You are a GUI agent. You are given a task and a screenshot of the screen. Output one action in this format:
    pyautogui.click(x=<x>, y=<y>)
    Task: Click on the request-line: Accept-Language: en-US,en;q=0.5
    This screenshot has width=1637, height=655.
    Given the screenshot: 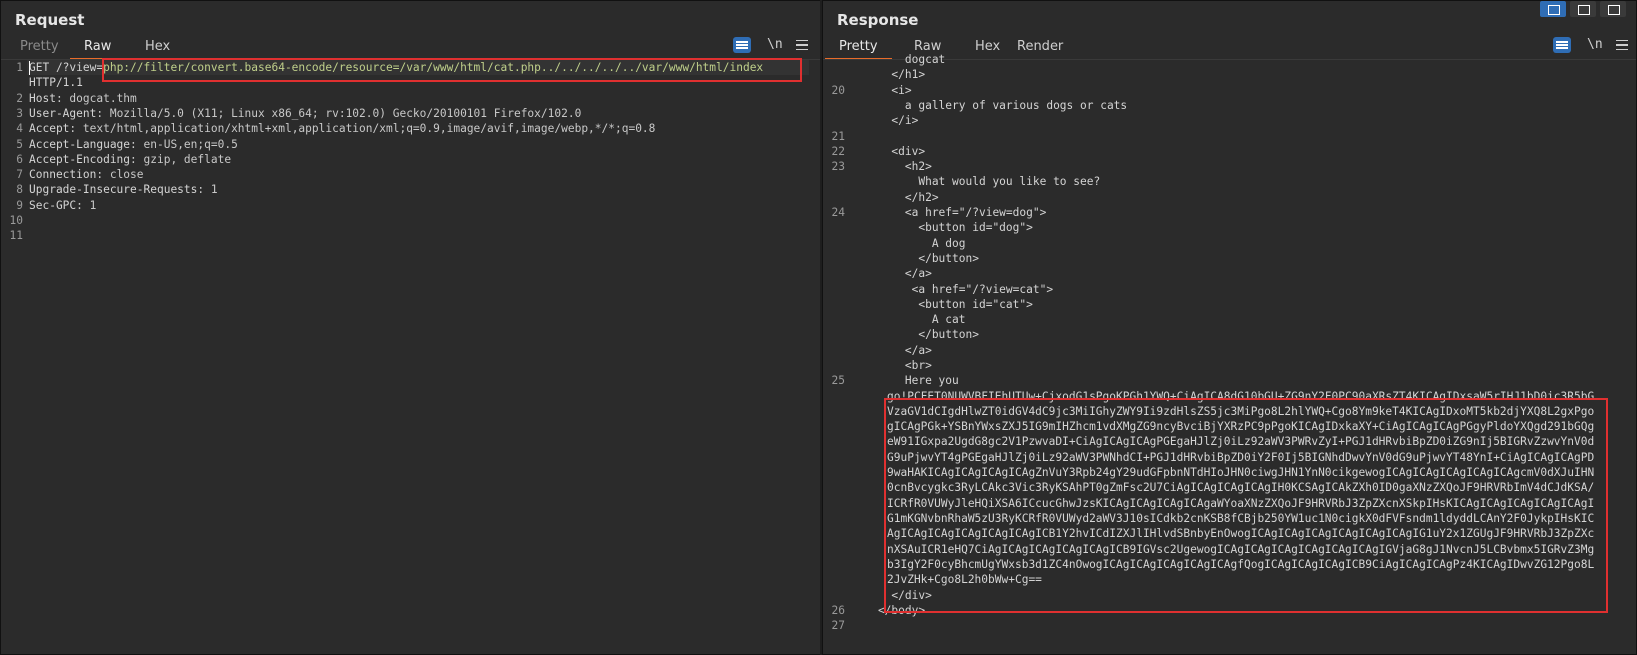 What is the action you would take?
    pyautogui.click(x=133, y=144)
    